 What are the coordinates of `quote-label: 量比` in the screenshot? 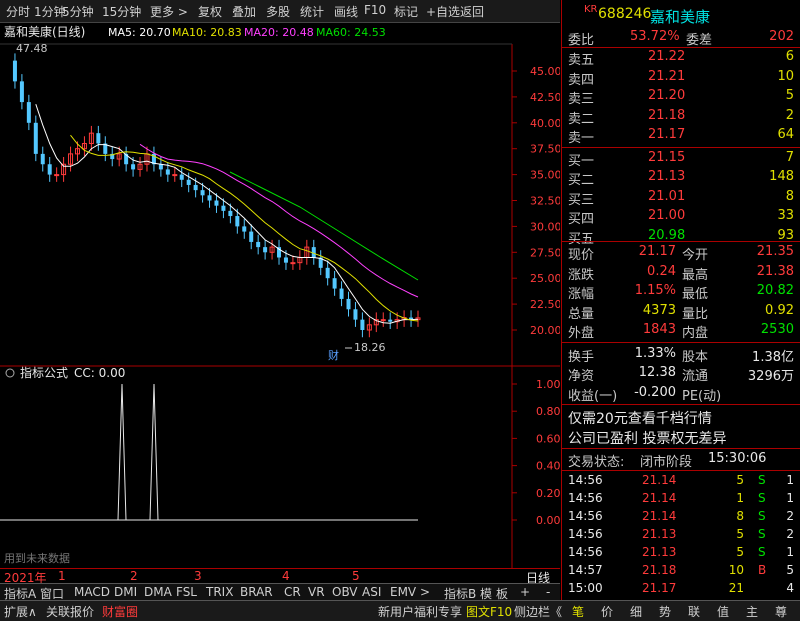 It's located at (695, 314).